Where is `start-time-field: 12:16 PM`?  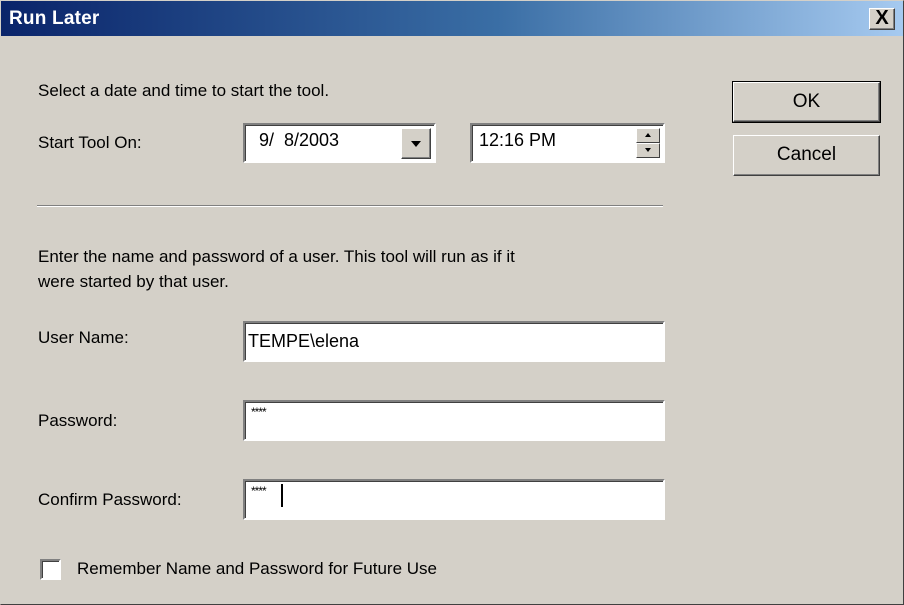
start-time-field: 12:16 PM is located at coordinates (567, 143).